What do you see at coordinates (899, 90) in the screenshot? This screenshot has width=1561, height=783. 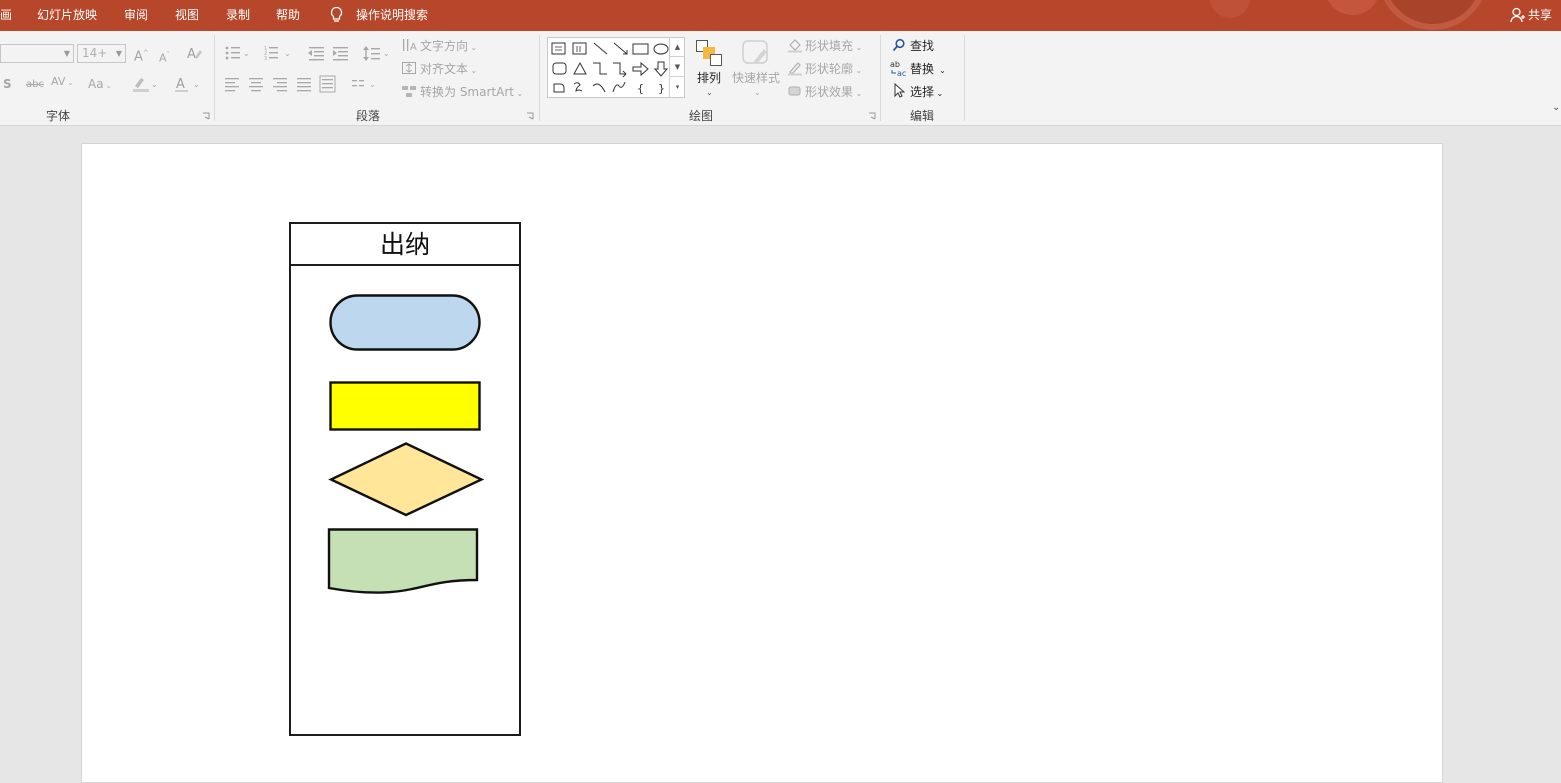 I see `cursor-arrow-icon` at bounding box center [899, 90].